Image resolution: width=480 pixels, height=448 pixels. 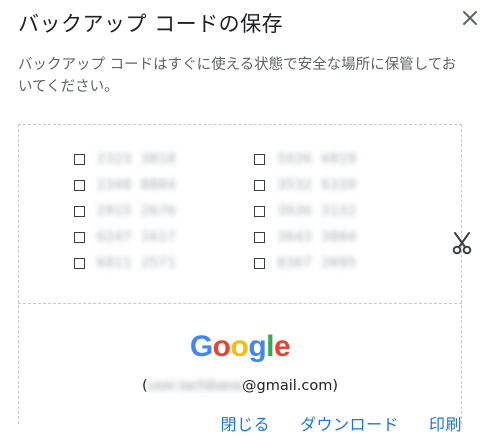 What do you see at coordinates (137, 185) in the screenshot?
I see `backup-code: 2340 8884` at bounding box center [137, 185].